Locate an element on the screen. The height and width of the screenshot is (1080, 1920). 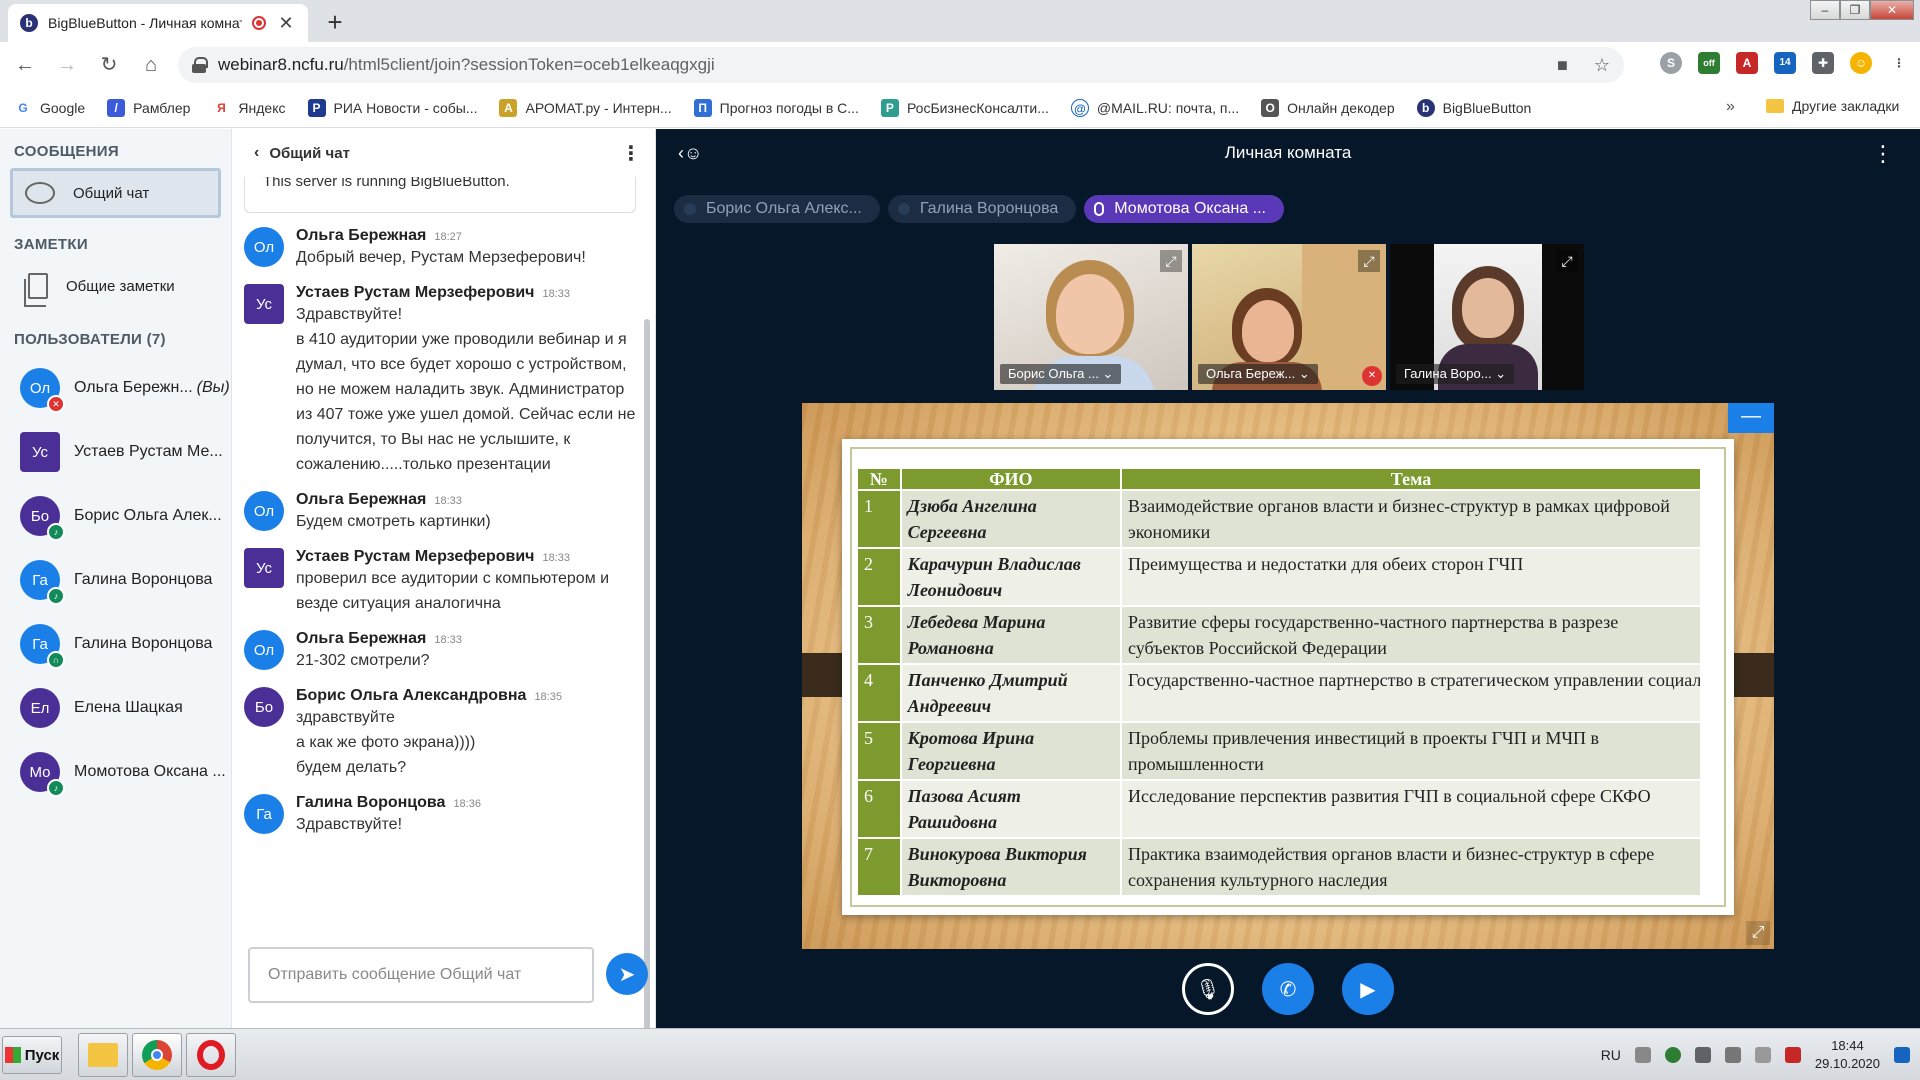
video-tile: Борис Ольга ... ⌄ ⤢ is located at coordinates (1091, 317).